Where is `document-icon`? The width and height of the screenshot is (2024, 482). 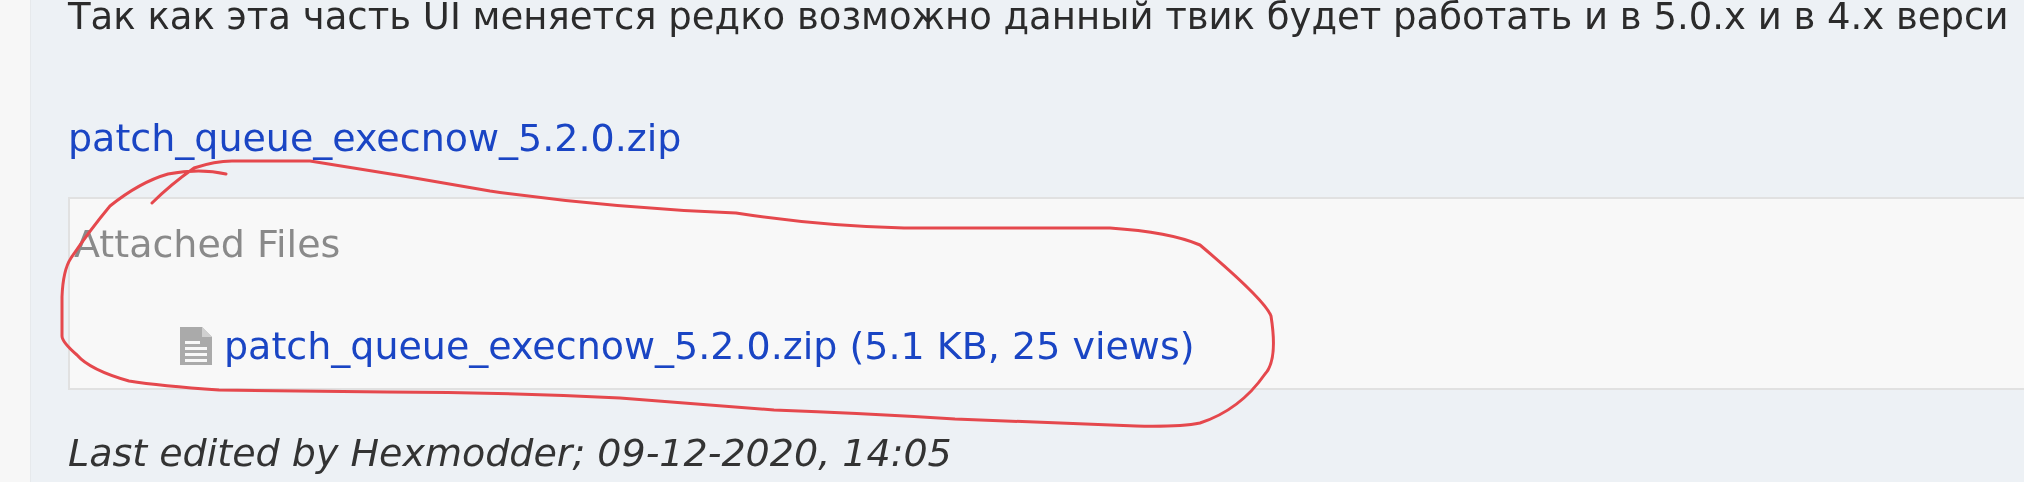 document-icon is located at coordinates (196, 346).